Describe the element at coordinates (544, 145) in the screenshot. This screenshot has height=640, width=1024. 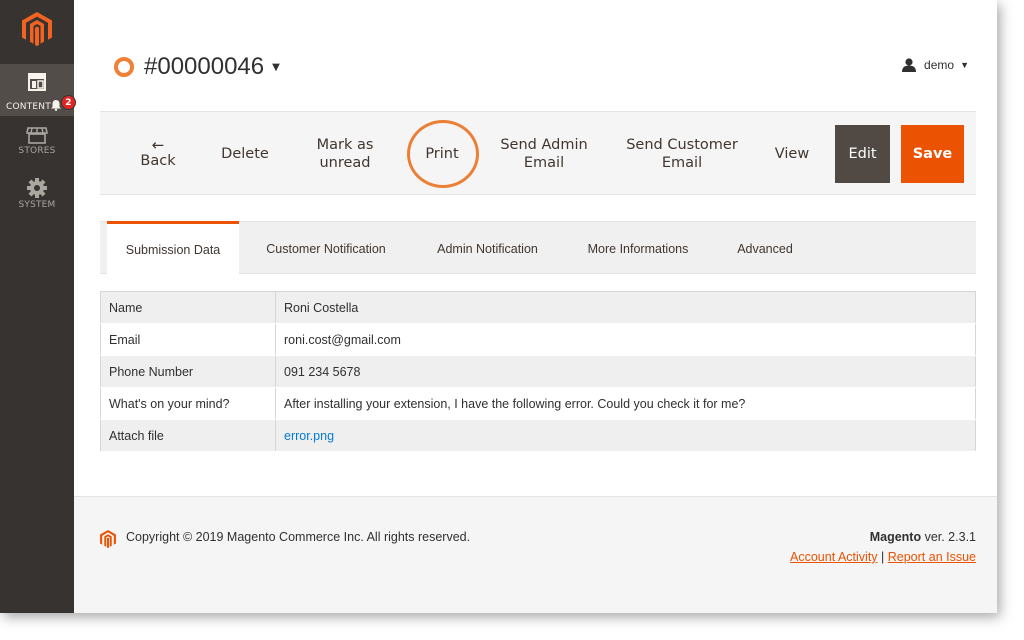
I see `send-admin-line1: Send Admin` at that location.